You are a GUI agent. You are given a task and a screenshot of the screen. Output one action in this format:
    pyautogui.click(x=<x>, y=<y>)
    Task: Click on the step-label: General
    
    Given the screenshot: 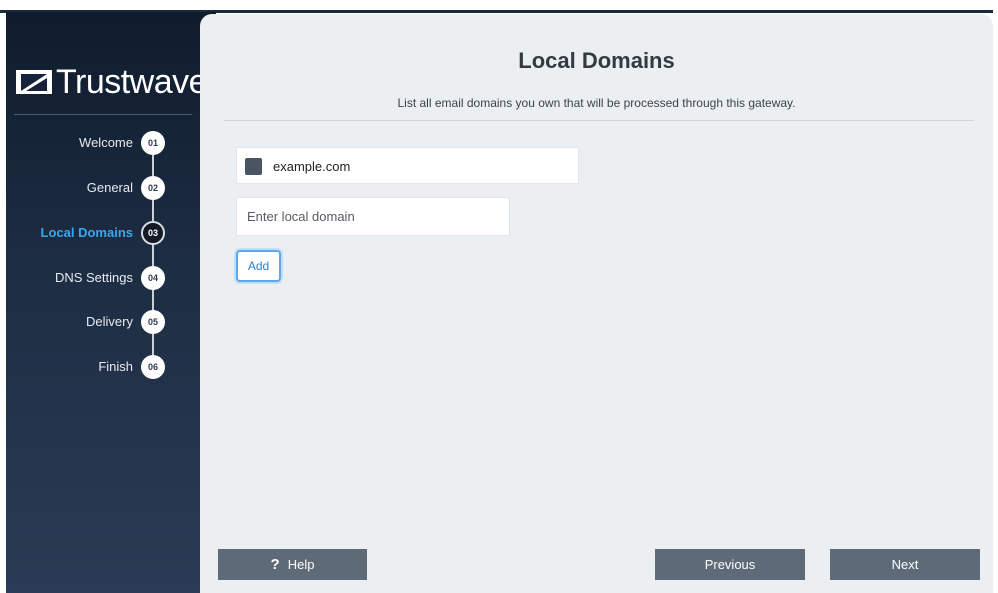 What is the action you would take?
    pyautogui.click(x=109, y=187)
    